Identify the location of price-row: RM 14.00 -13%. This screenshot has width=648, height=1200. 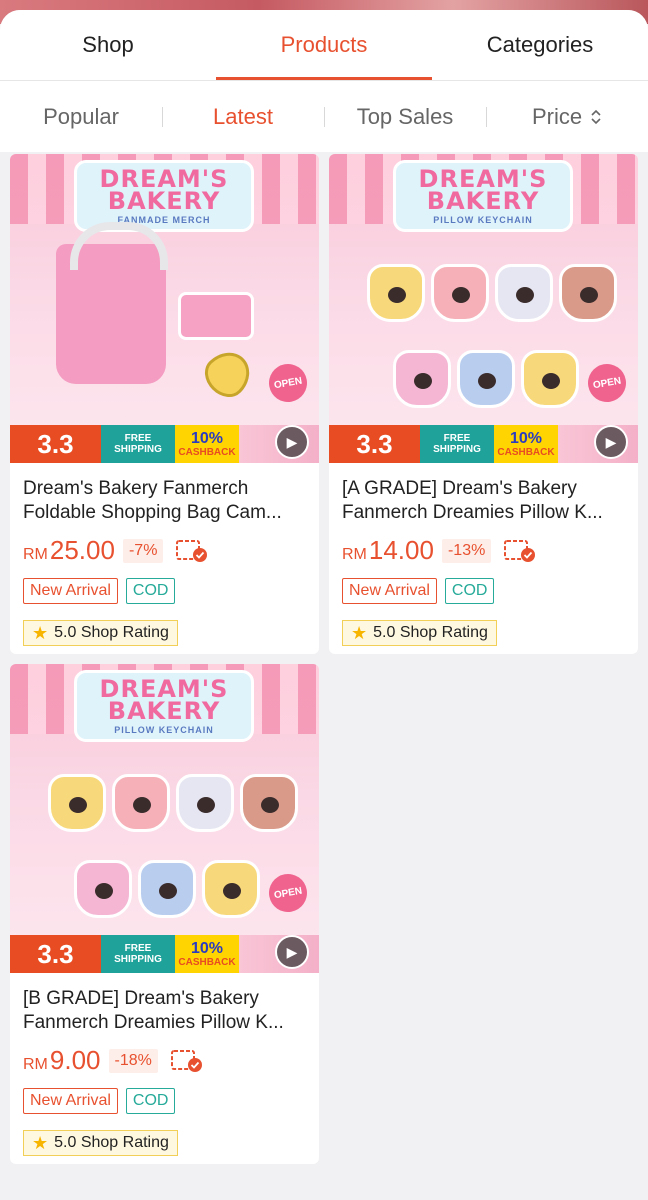
(484, 550).